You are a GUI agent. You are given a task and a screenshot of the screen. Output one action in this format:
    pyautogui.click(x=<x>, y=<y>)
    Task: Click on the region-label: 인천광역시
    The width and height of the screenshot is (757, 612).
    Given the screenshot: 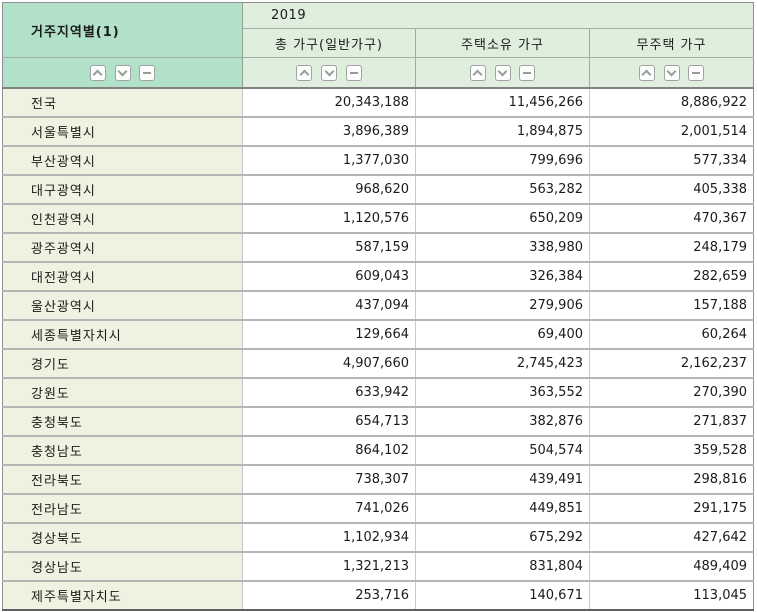 What is the action you would take?
    pyautogui.click(x=122, y=219)
    